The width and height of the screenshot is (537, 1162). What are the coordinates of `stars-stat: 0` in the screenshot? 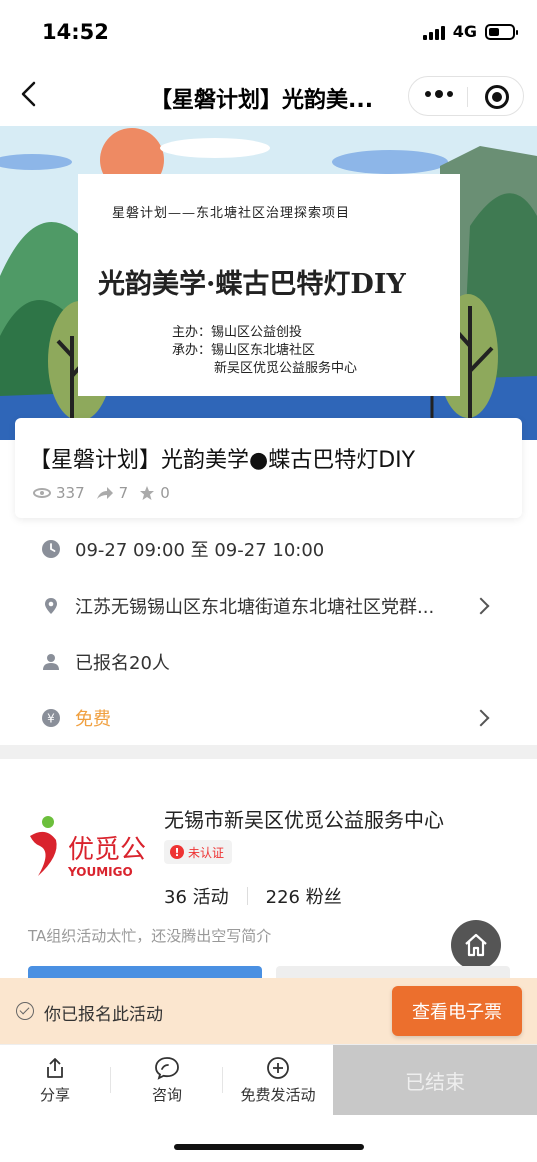 It's located at (154, 493).